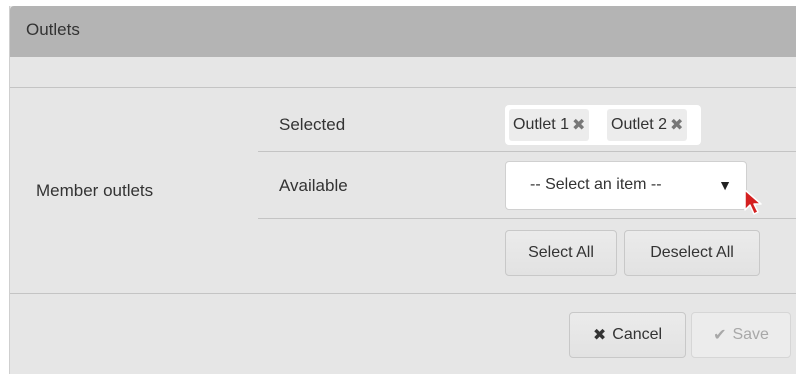 The width and height of the screenshot is (796, 374). I want to click on deselect-all-label: Deselect All, so click(692, 252).